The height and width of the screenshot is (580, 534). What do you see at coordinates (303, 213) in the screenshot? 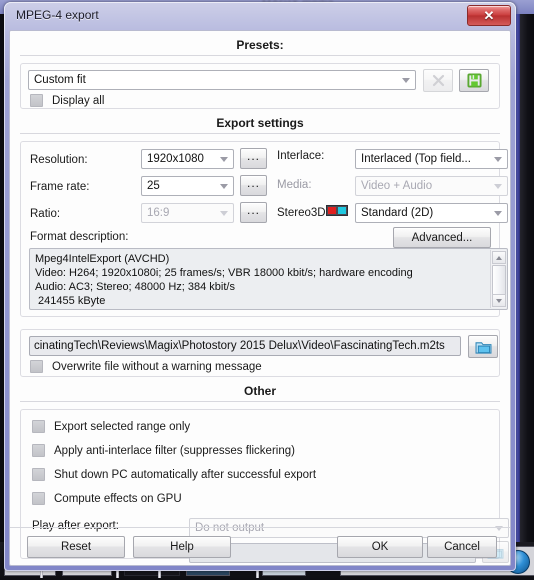
I see `stereo3d-label: Stereo3D:` at bounding box center [303, 213].